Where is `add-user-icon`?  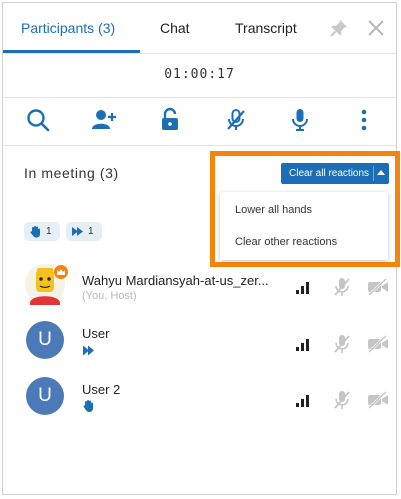 add-user-icon is located at coordinates (104, 120).